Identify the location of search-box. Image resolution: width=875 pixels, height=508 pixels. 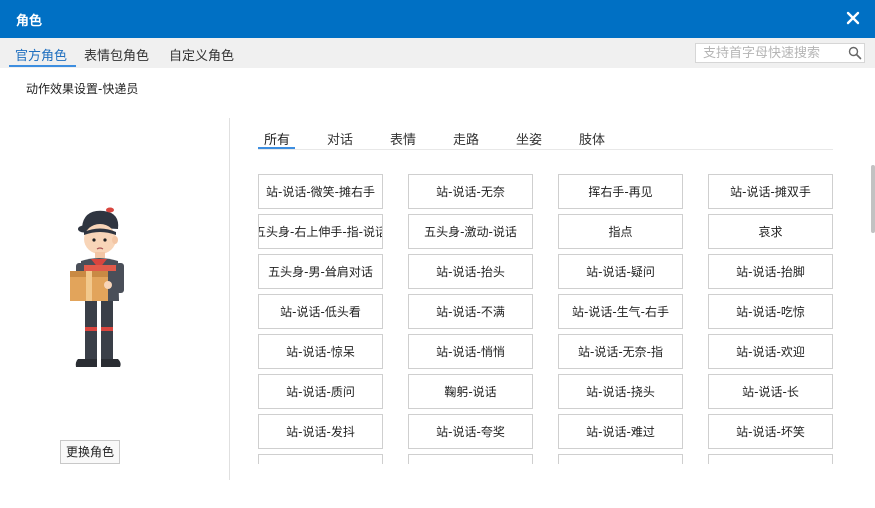
(780, 53).